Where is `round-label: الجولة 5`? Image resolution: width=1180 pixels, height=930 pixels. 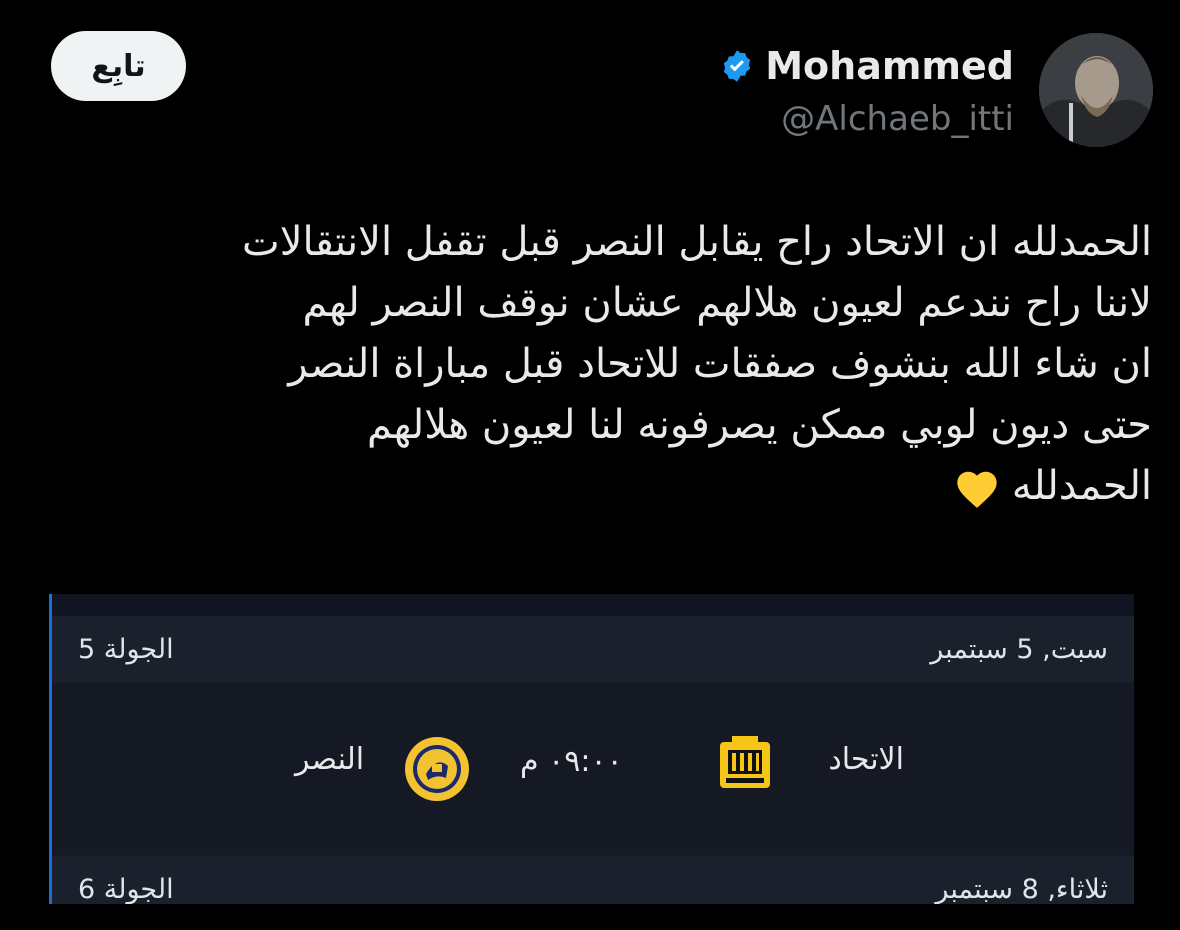 round-label: الجولة 5 is located at coordinates (126, 649).